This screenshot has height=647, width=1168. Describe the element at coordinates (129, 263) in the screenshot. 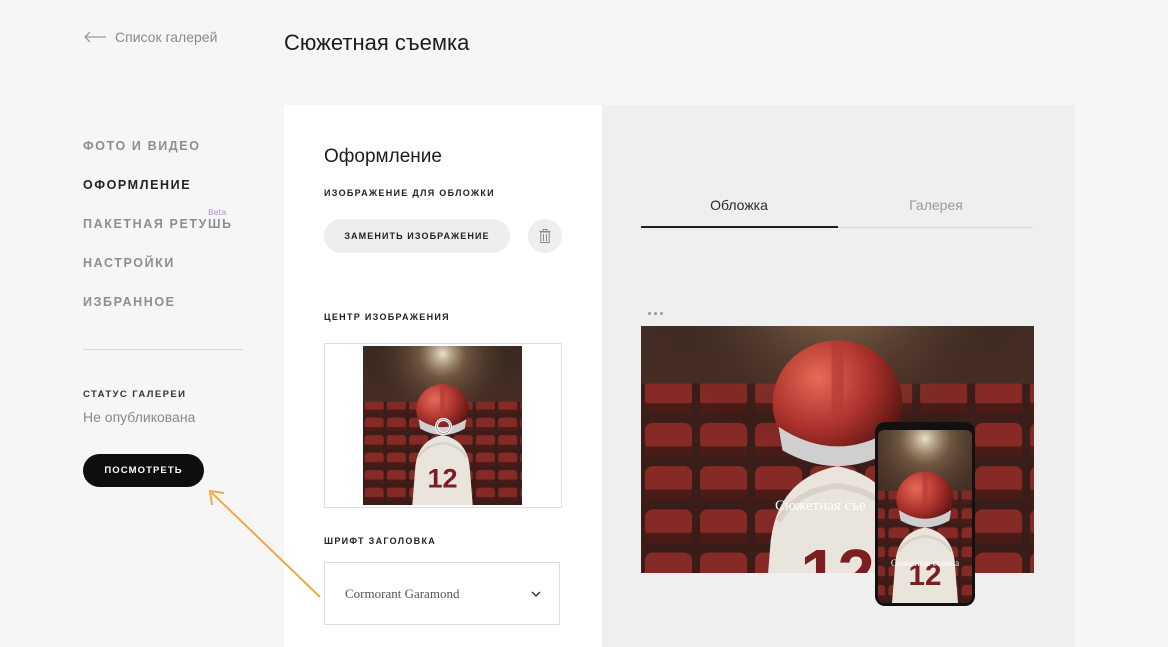

I see `nav-item-settings: НАСТРОЙКИ` at that location.